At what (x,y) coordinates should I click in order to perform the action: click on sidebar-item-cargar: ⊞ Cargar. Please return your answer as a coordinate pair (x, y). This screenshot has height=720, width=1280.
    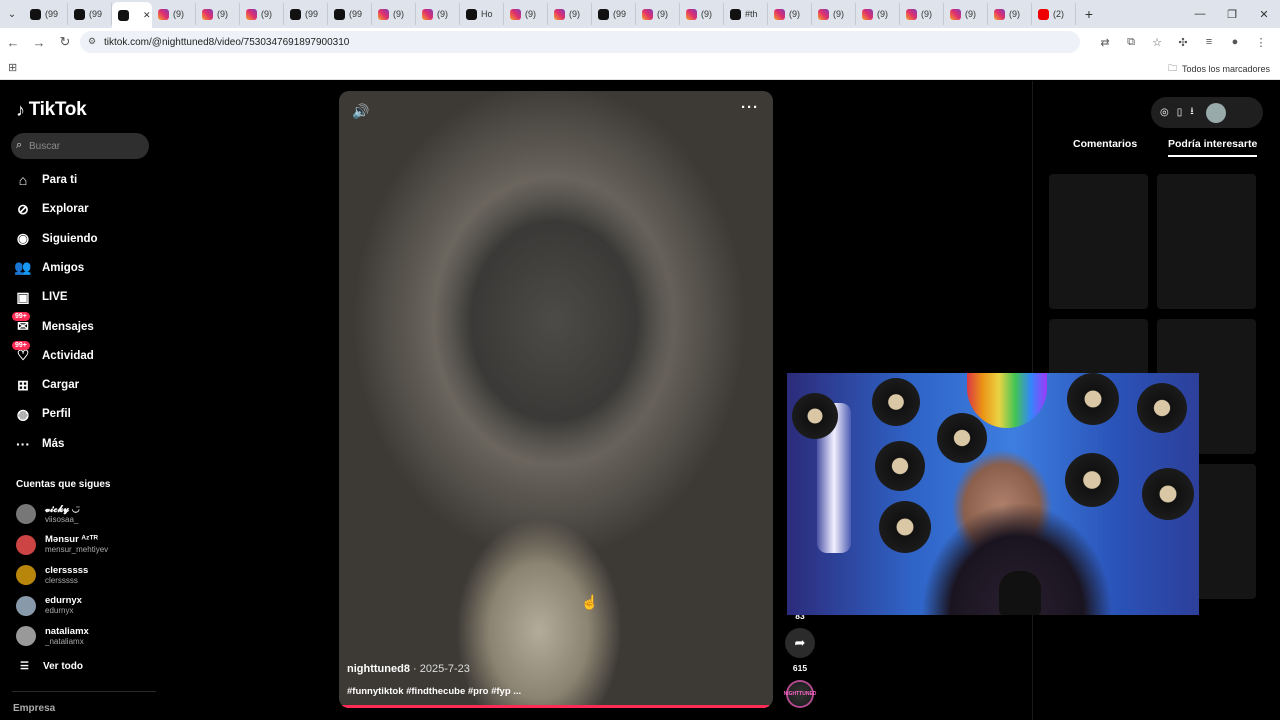
    Looking at the image, I should click on (84, 385).